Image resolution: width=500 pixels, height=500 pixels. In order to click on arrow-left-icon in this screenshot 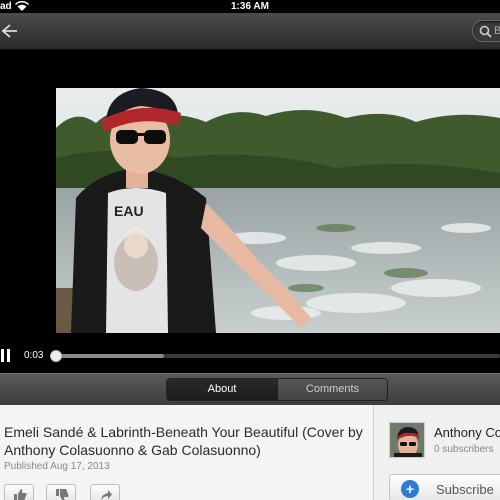, I will do `click(10, 31)`.